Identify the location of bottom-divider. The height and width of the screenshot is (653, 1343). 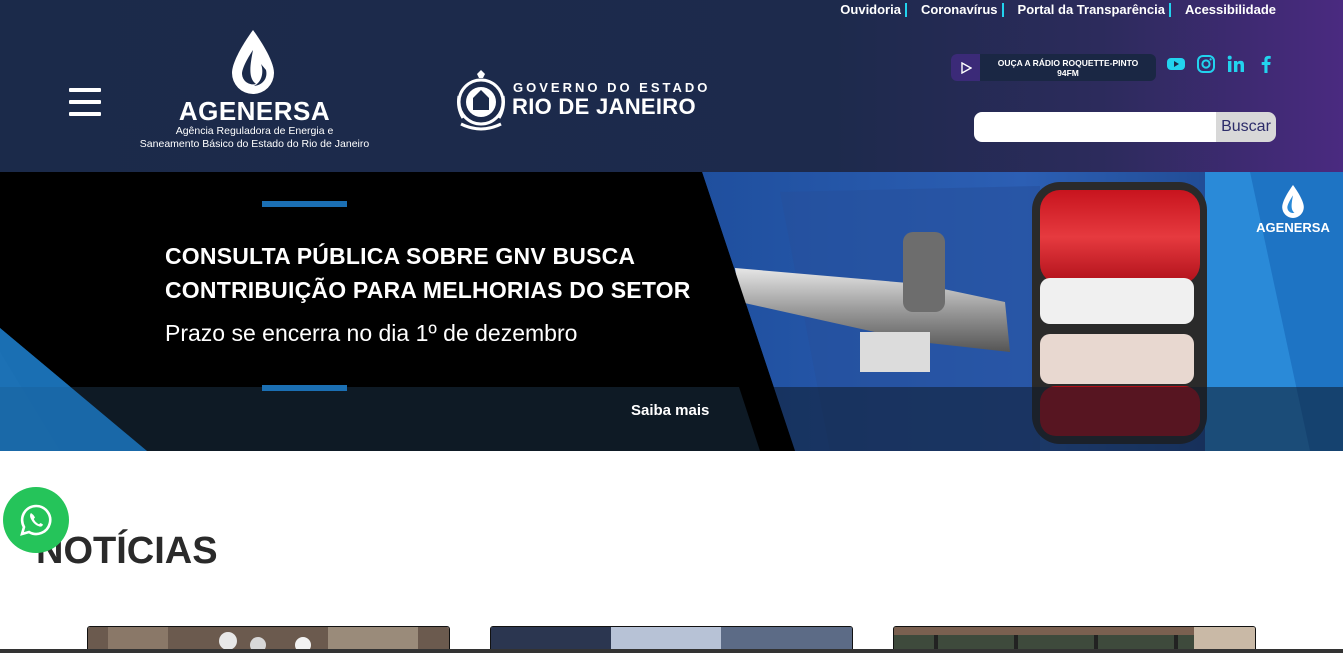
(671, 651).